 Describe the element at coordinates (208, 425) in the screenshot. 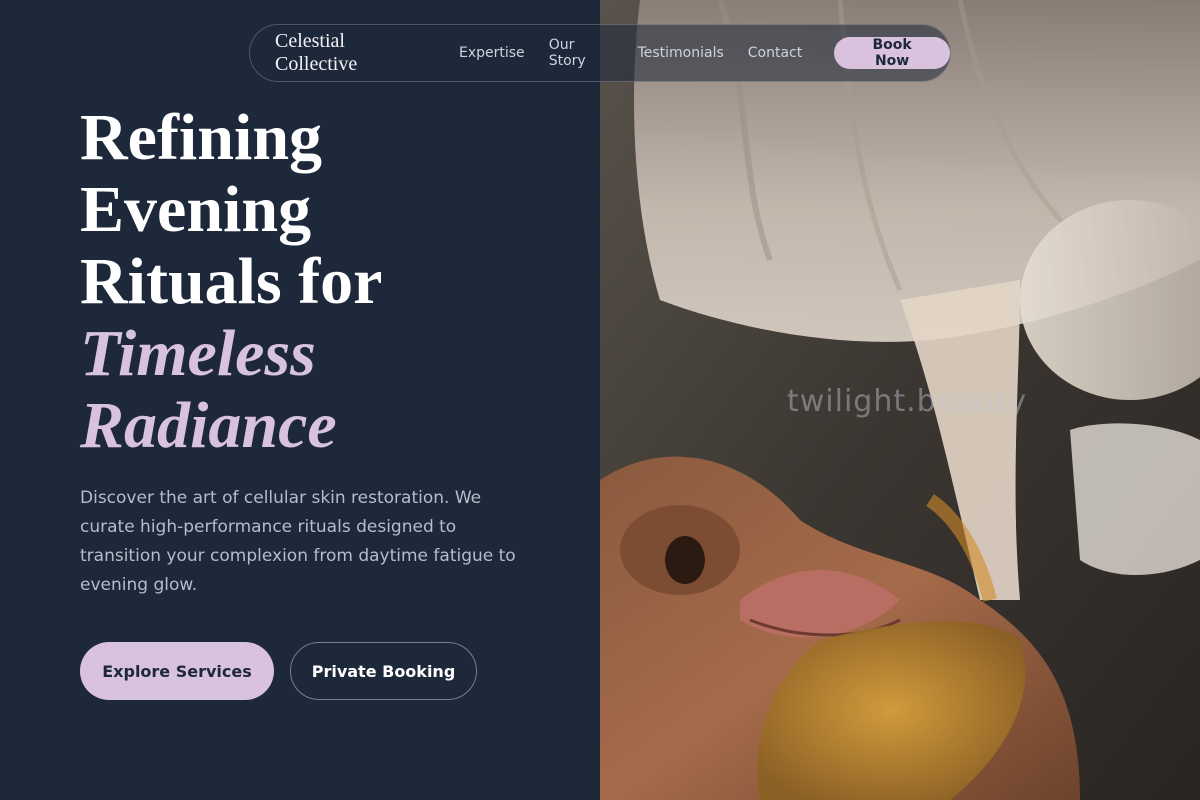

I see `headline-accent-line: Radiance` at that location.